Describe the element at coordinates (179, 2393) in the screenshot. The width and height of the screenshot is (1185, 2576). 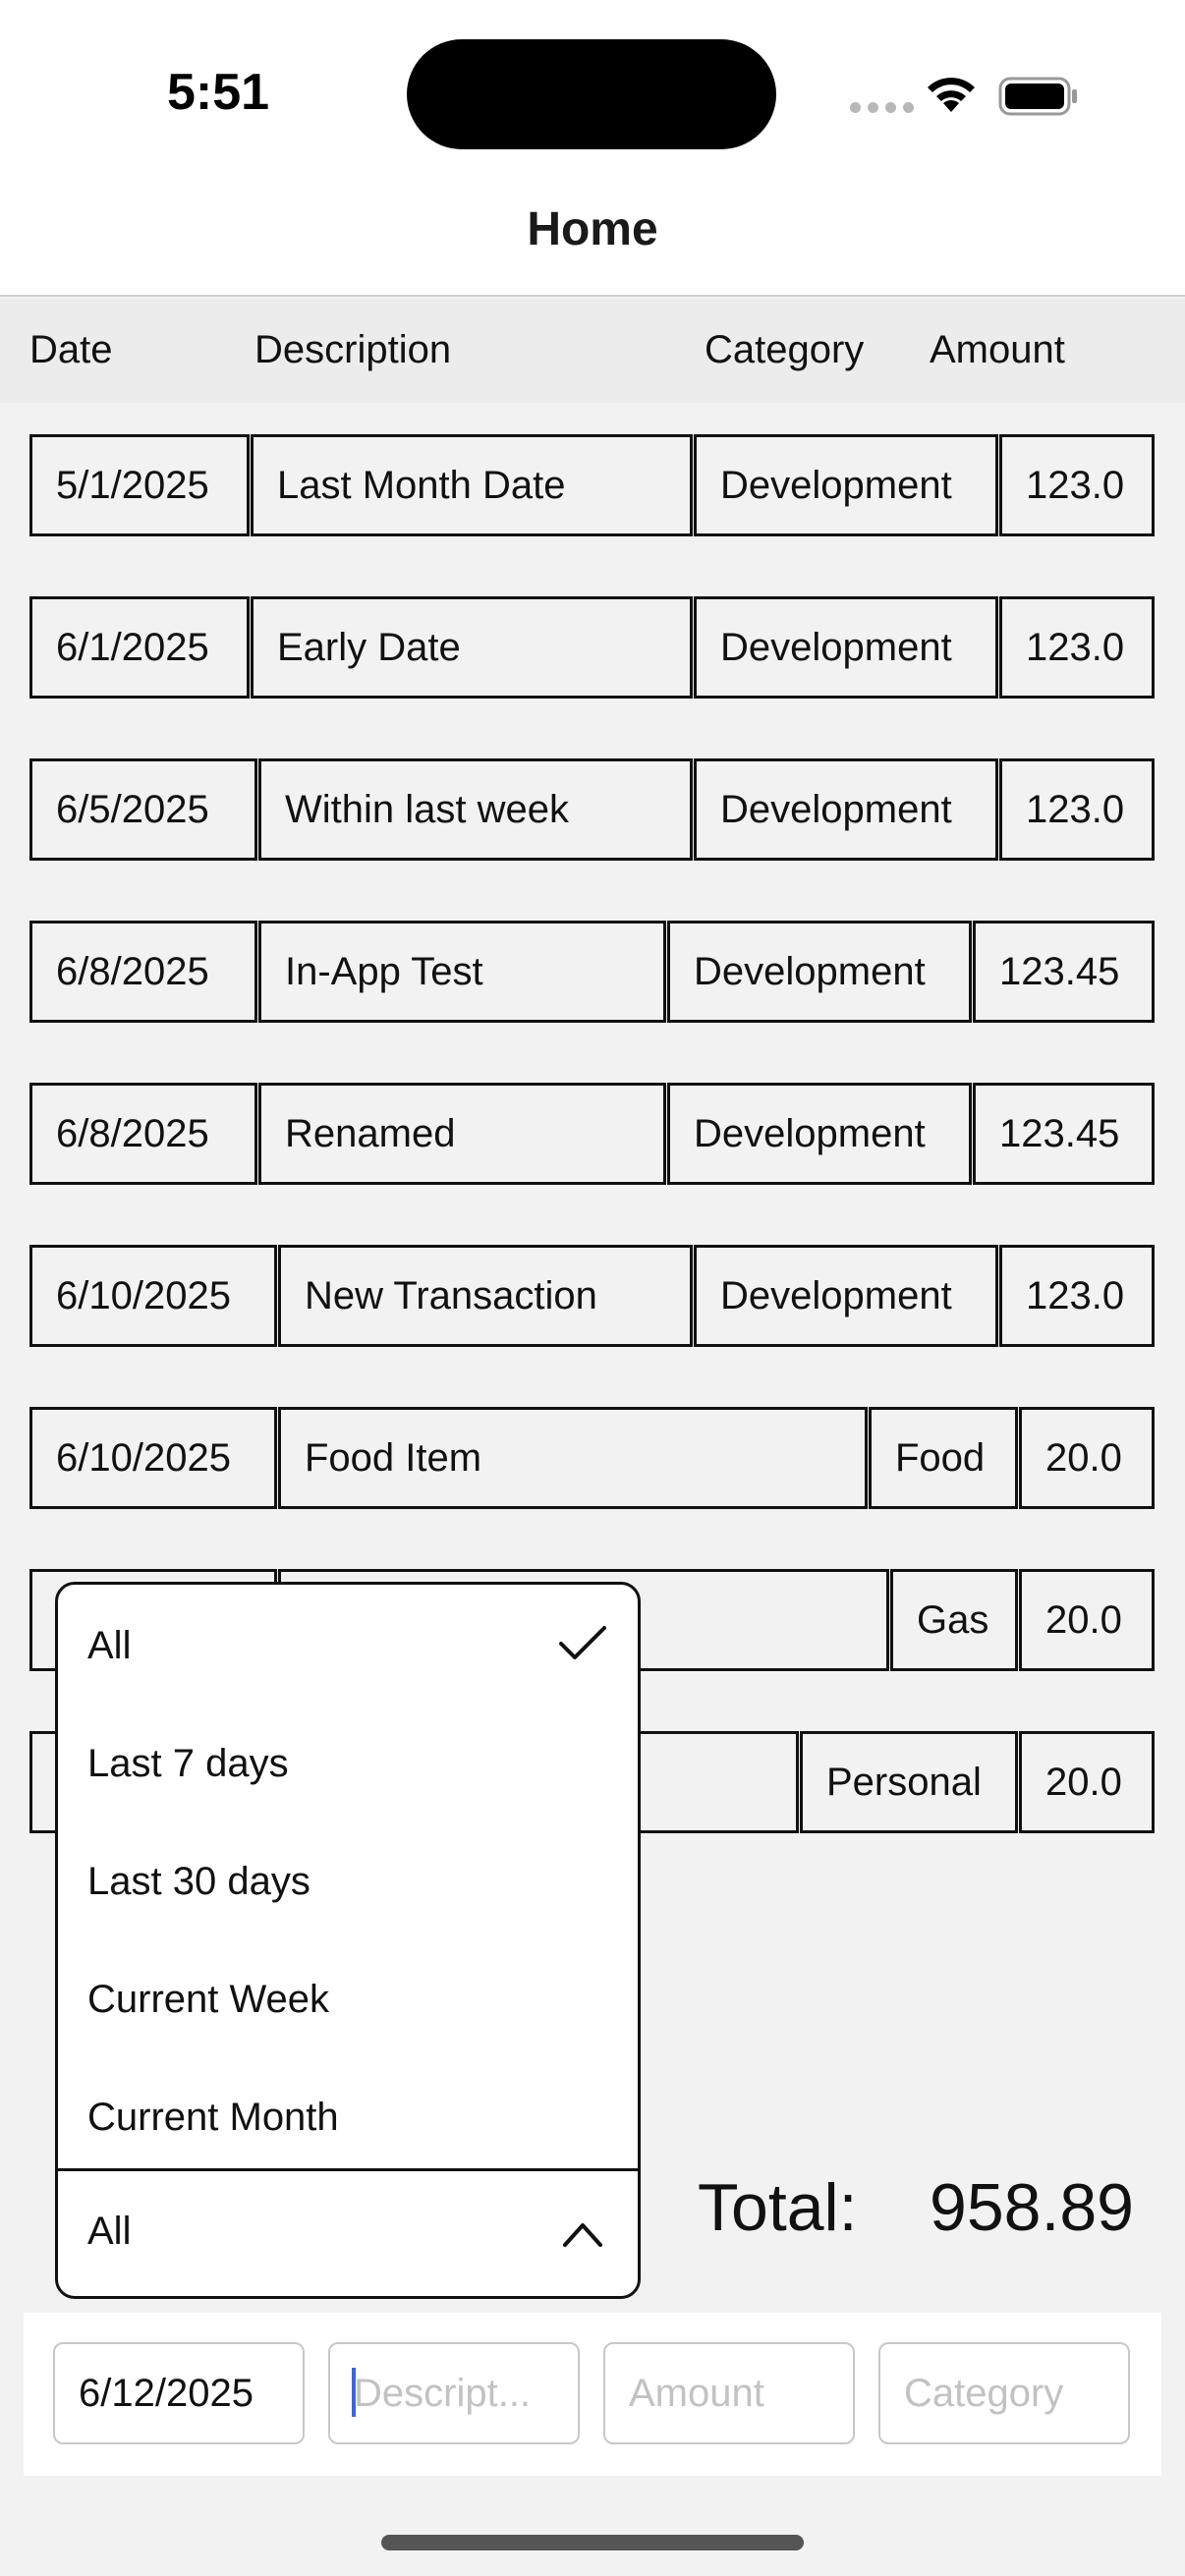
I see `date-input` at that location.